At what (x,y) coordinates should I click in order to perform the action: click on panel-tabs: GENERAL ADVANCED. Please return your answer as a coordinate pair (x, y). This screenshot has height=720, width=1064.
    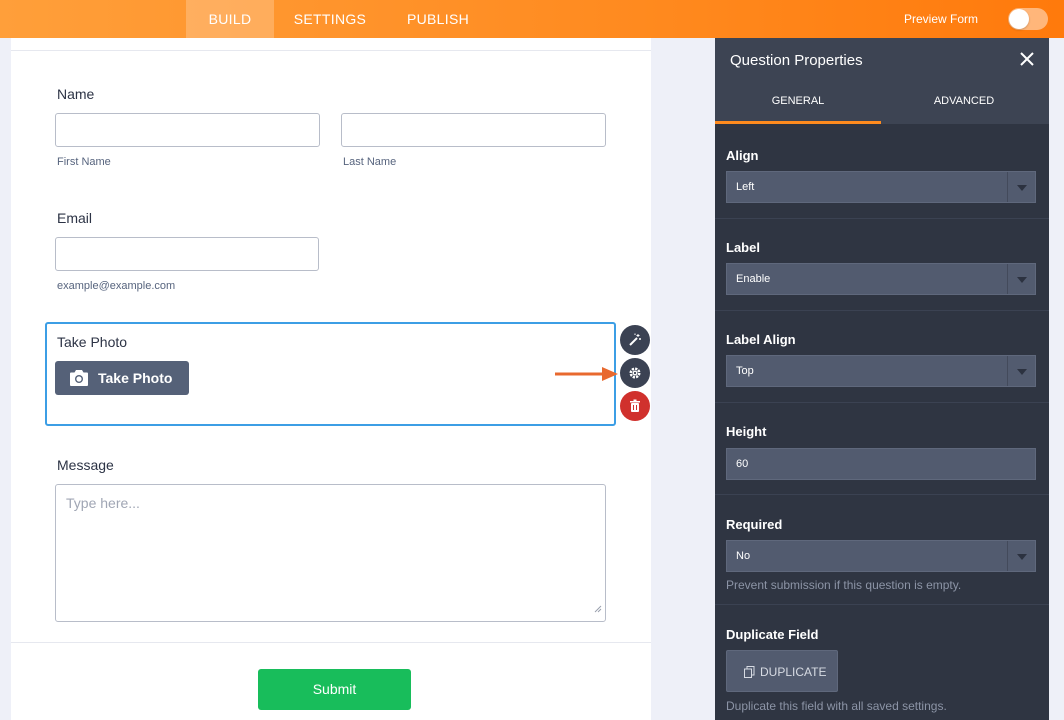
    Looking at the image, I should click on (882, 103).